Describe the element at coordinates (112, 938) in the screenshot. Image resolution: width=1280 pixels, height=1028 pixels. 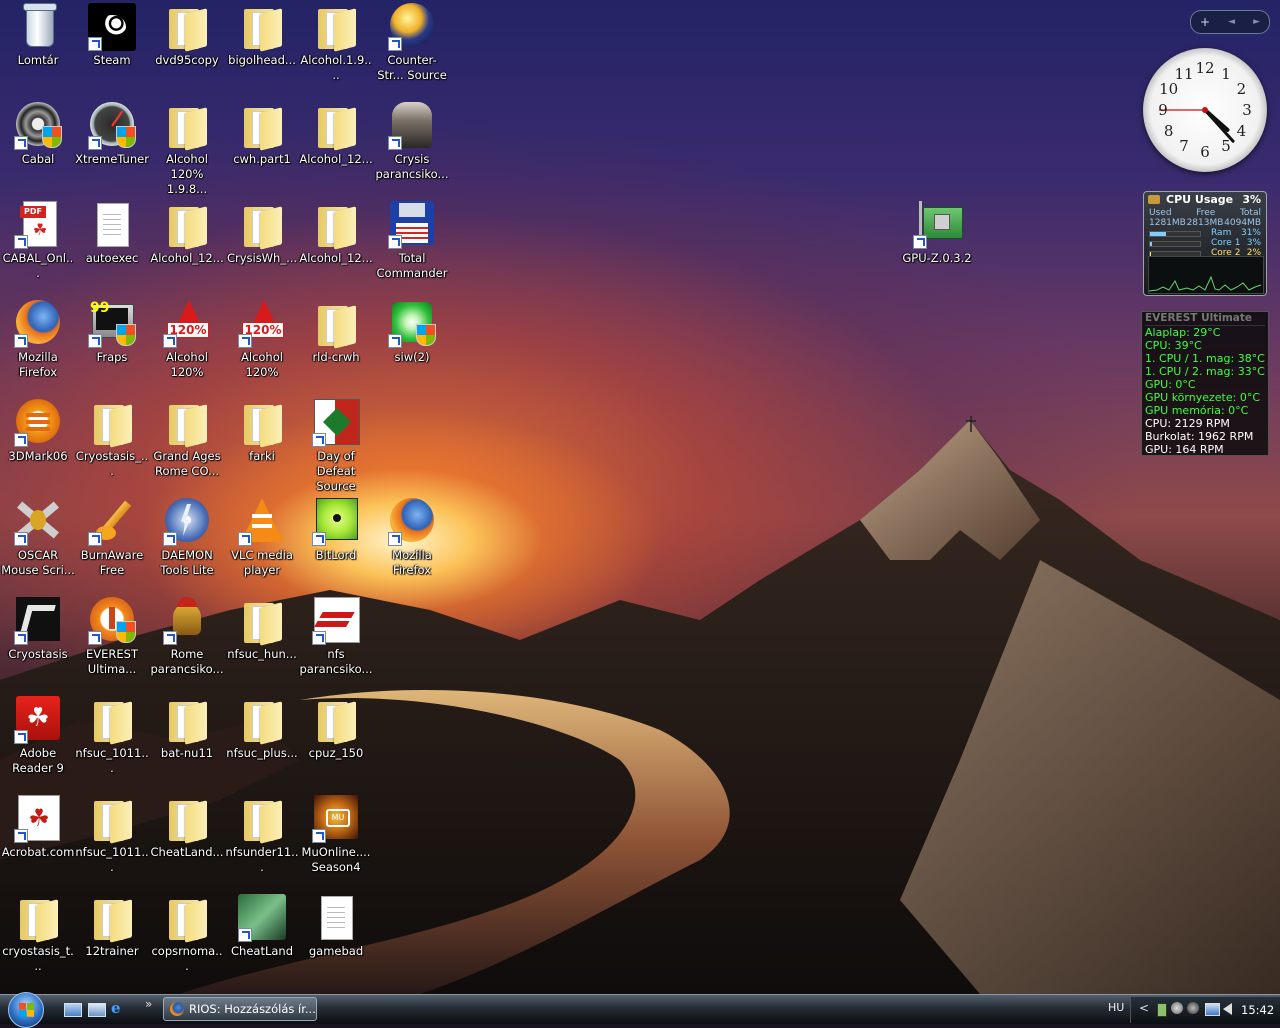
I see `desktop-icon: 12trainer` at that location.